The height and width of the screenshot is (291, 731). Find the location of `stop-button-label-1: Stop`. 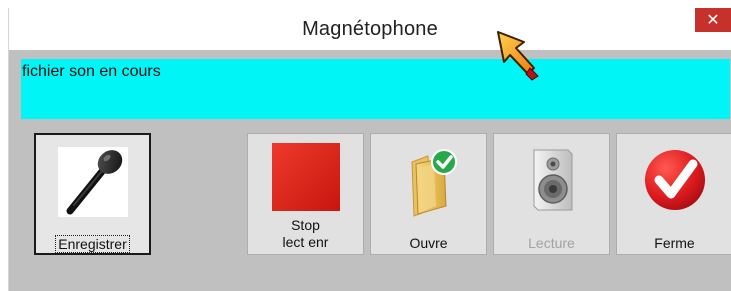

stop-button-label-1: Stop is located at coordinates (305, 225).